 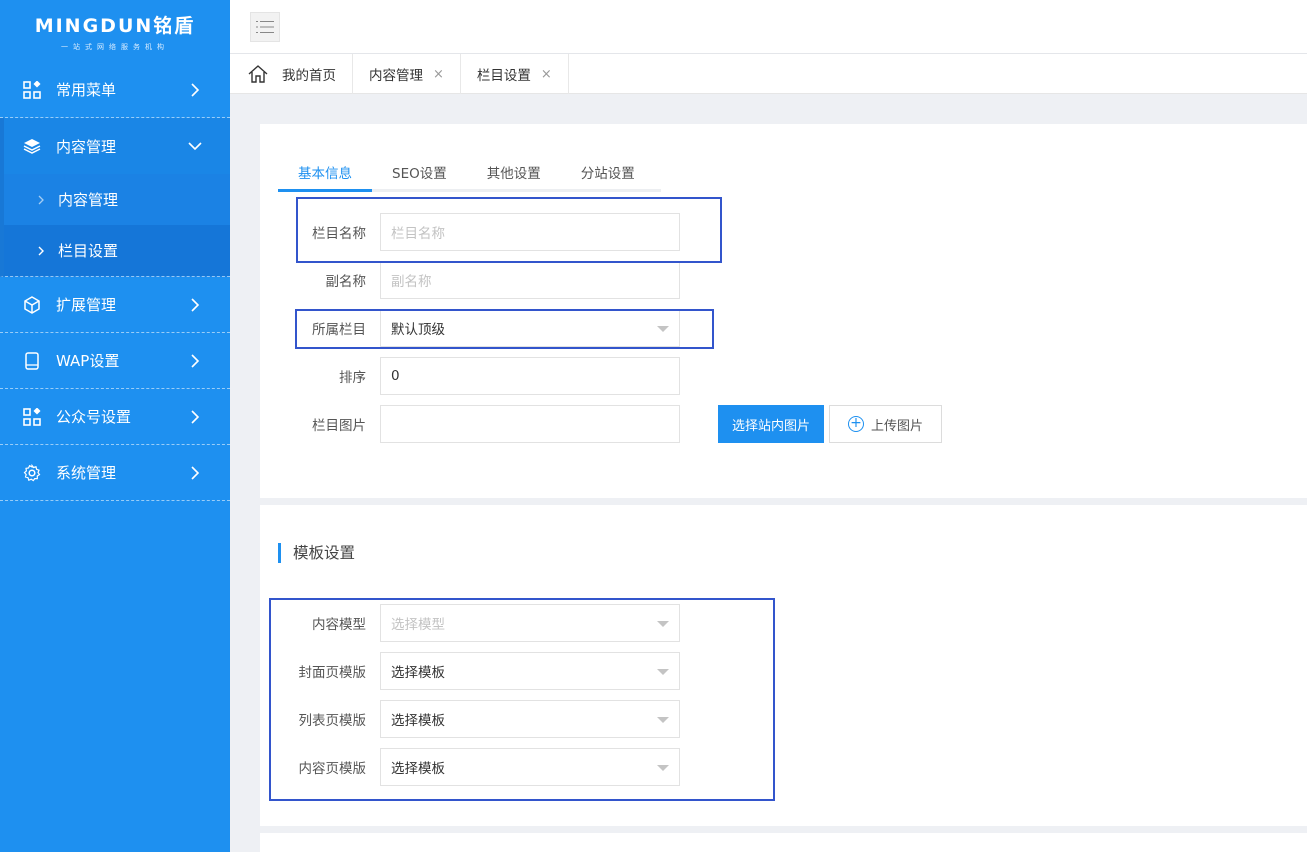 I want to click on choose-site-image-button: 选择站内图片, so click(x=771, y=424).